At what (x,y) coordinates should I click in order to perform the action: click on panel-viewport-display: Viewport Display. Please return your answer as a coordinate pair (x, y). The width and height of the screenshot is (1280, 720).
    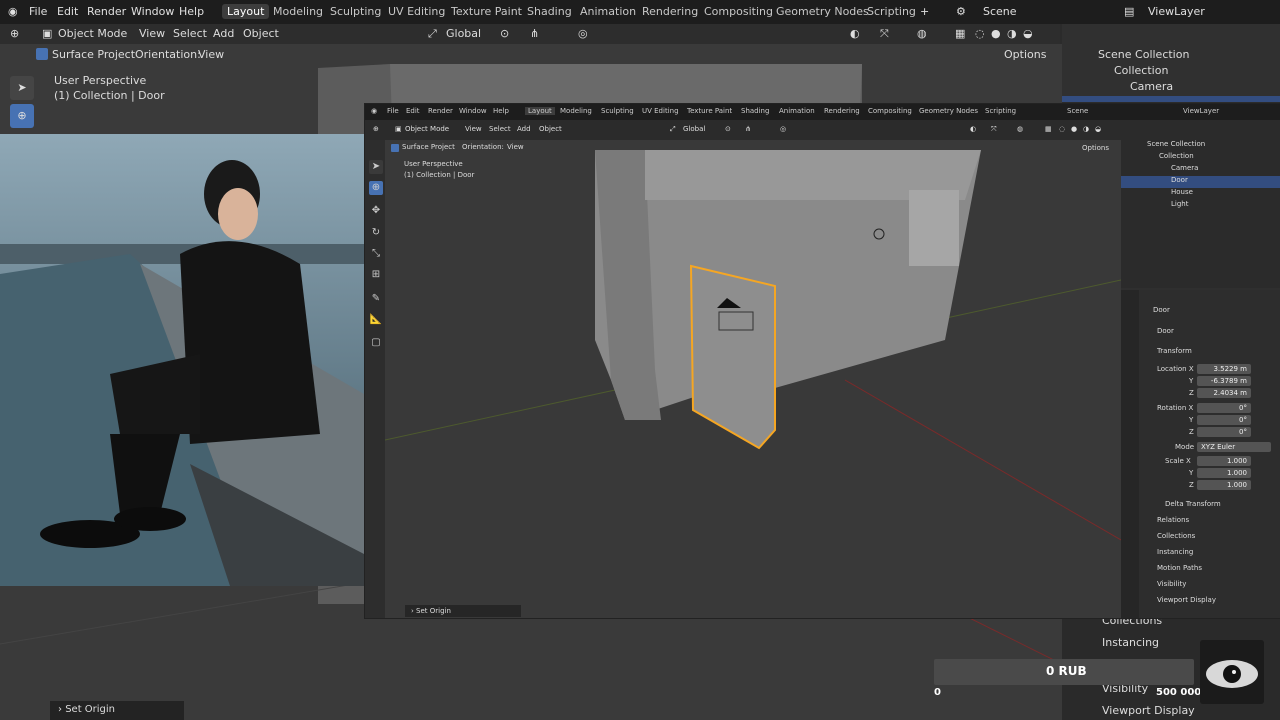
    Looking at the image, I should click on (1186, 600).